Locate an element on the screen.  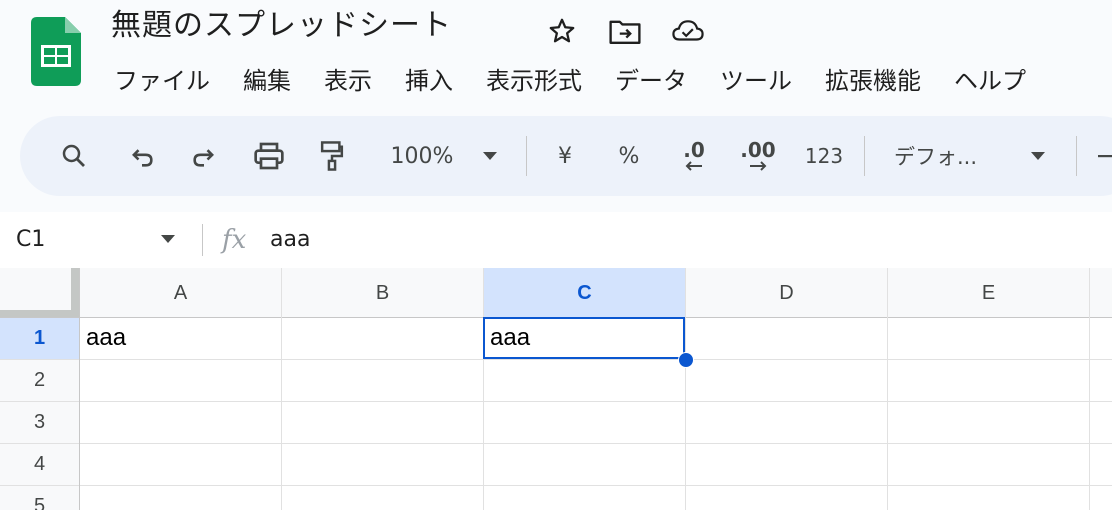
document-title: 無題のスプレッドシート is located at coordinates (281, 26).